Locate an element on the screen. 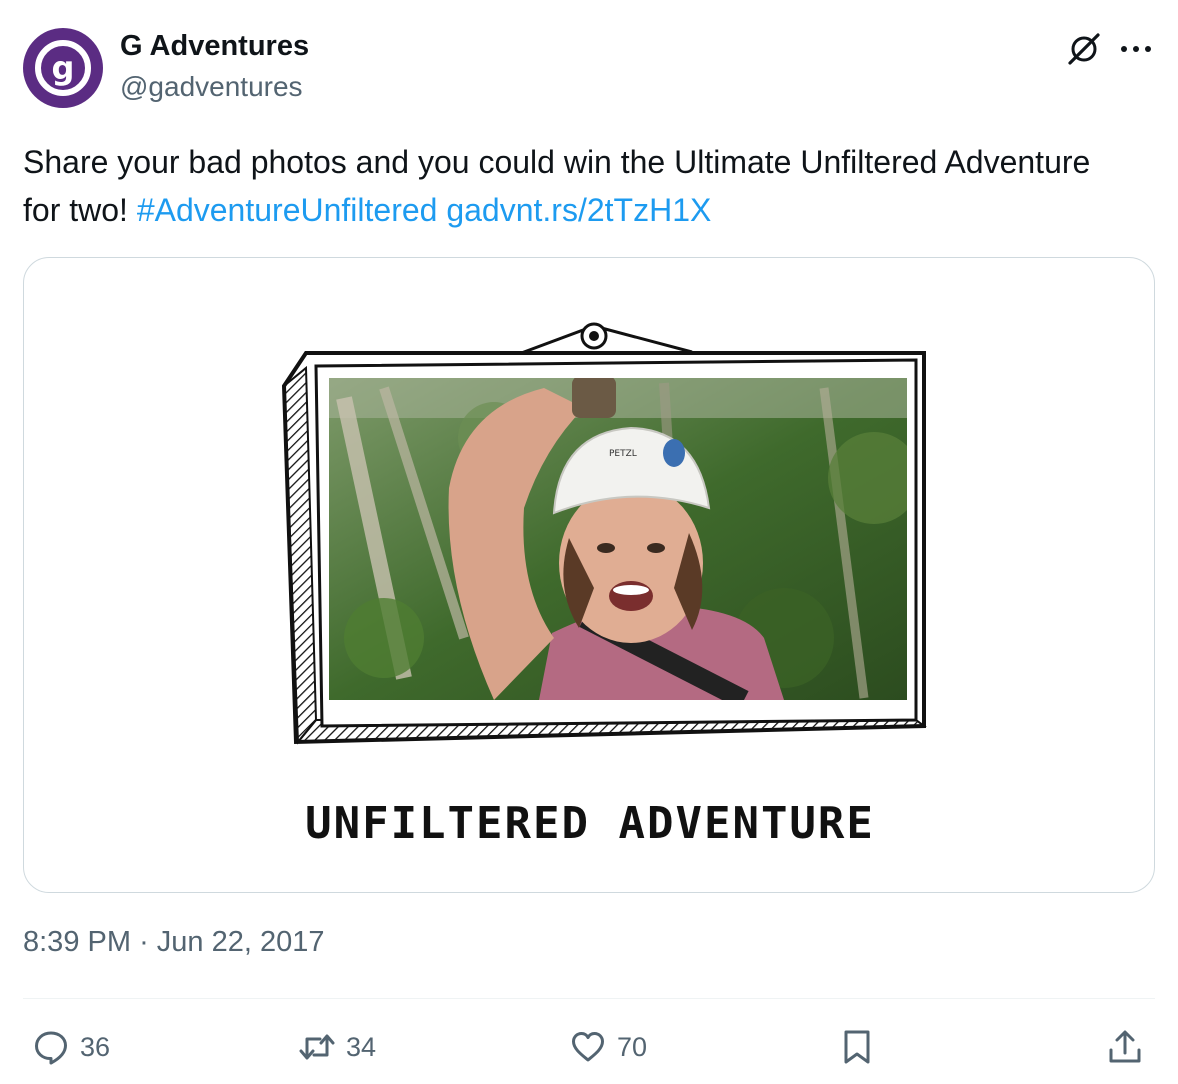 This screenshot has height=1084, width=1178. share-button is located at coordinates (1125, 1047).